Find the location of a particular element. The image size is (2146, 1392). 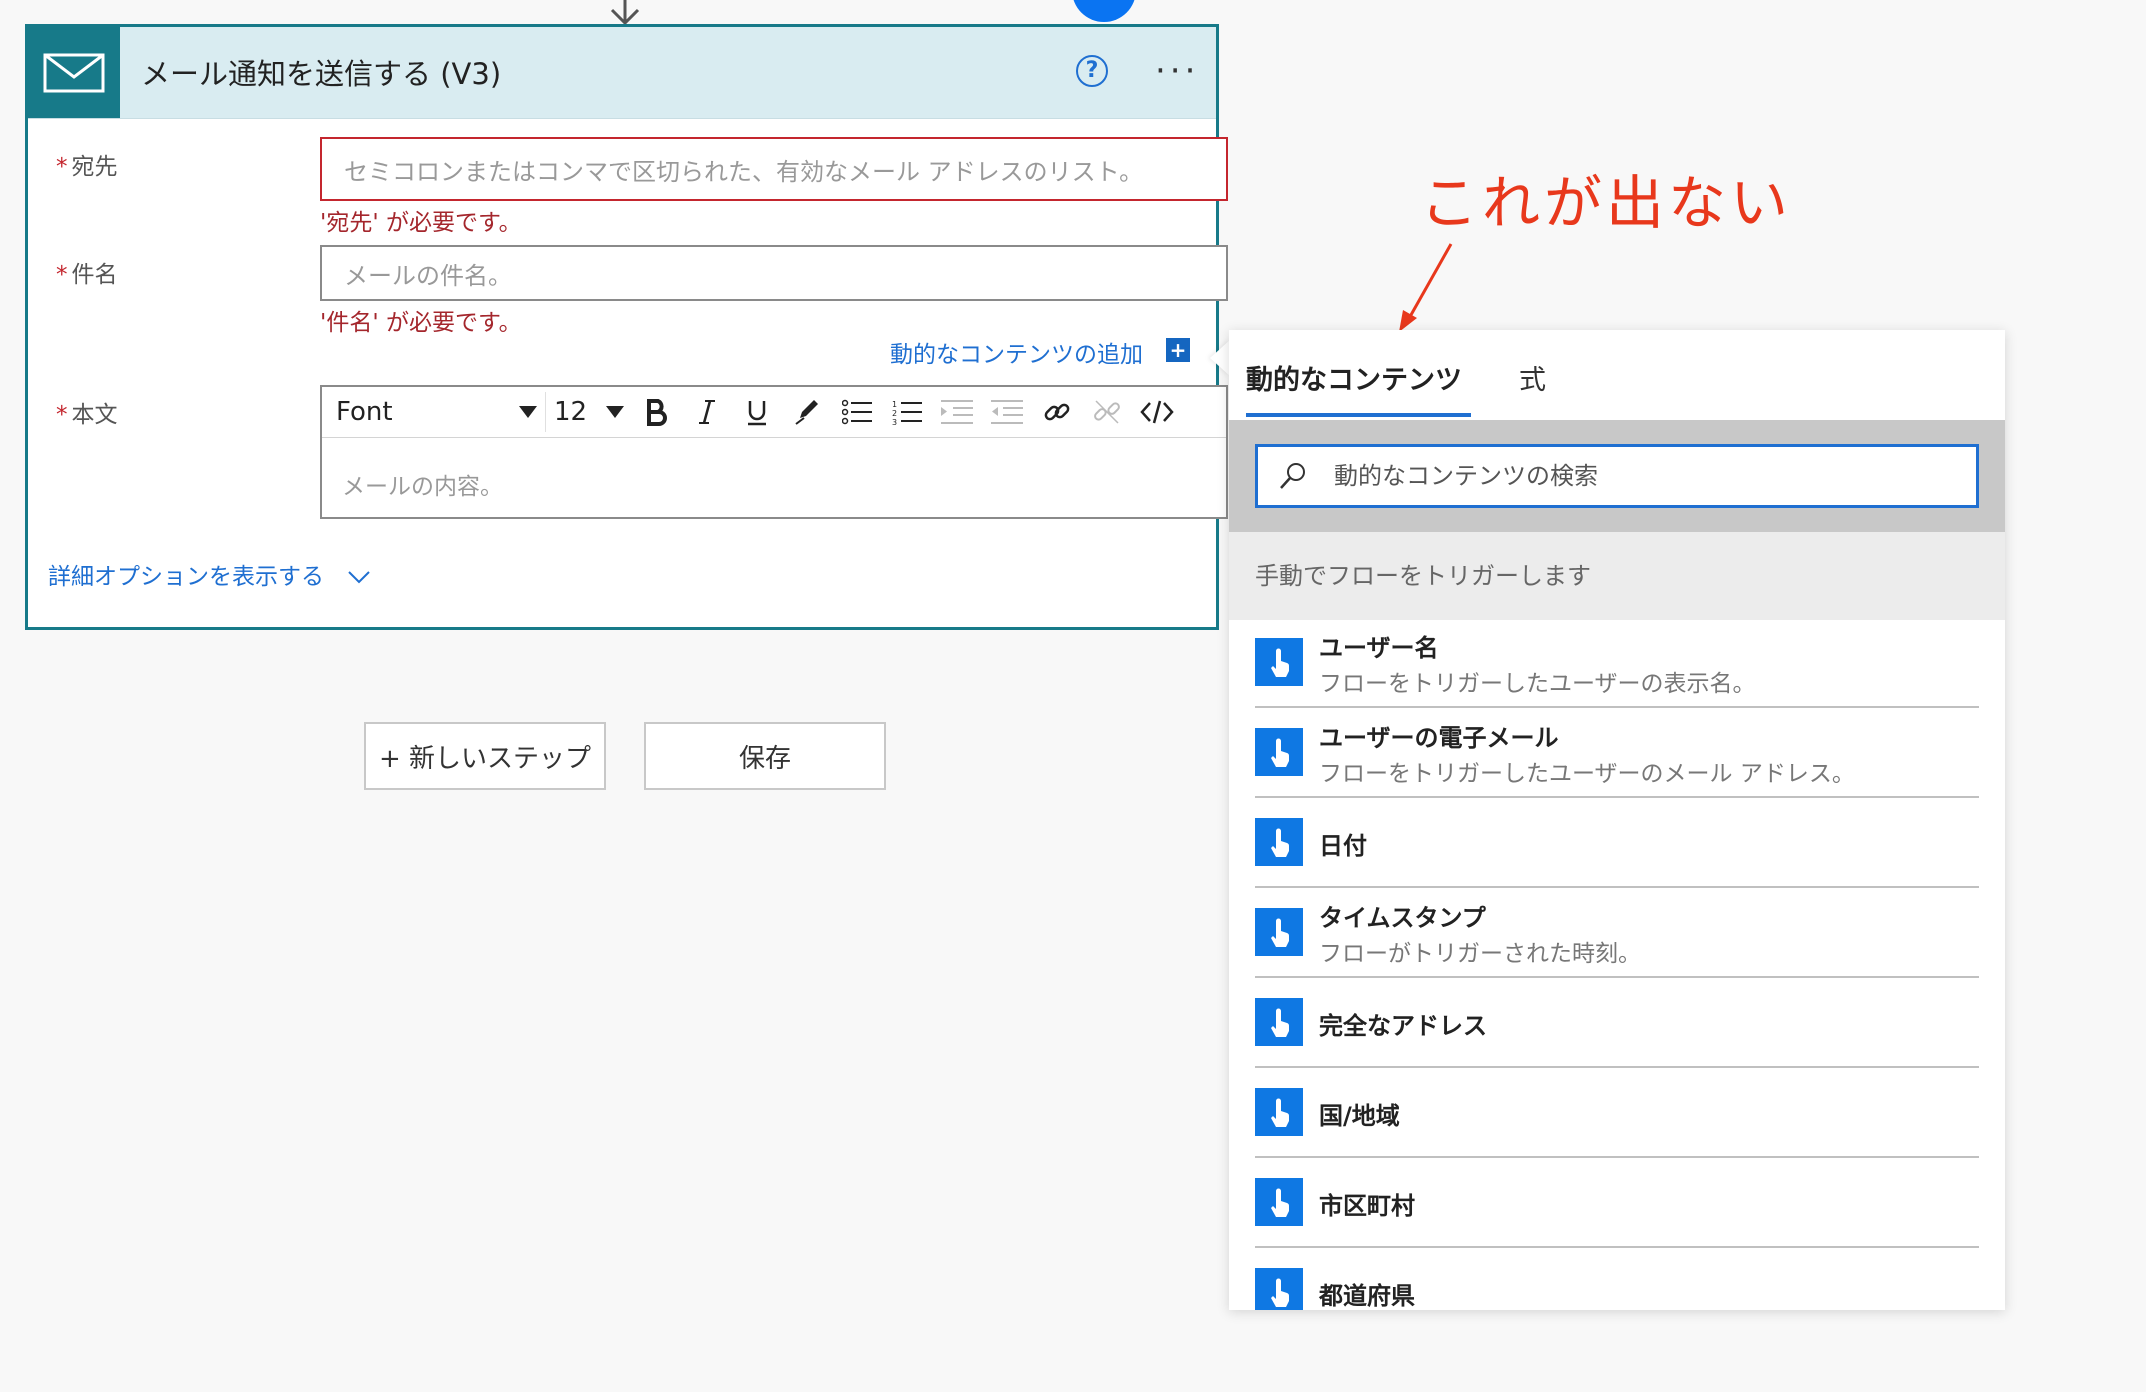

to-input: セミコロンまたはコンマで区切られた、有効なメール アドレスのリスト。 is located at coordinates (774, 169).